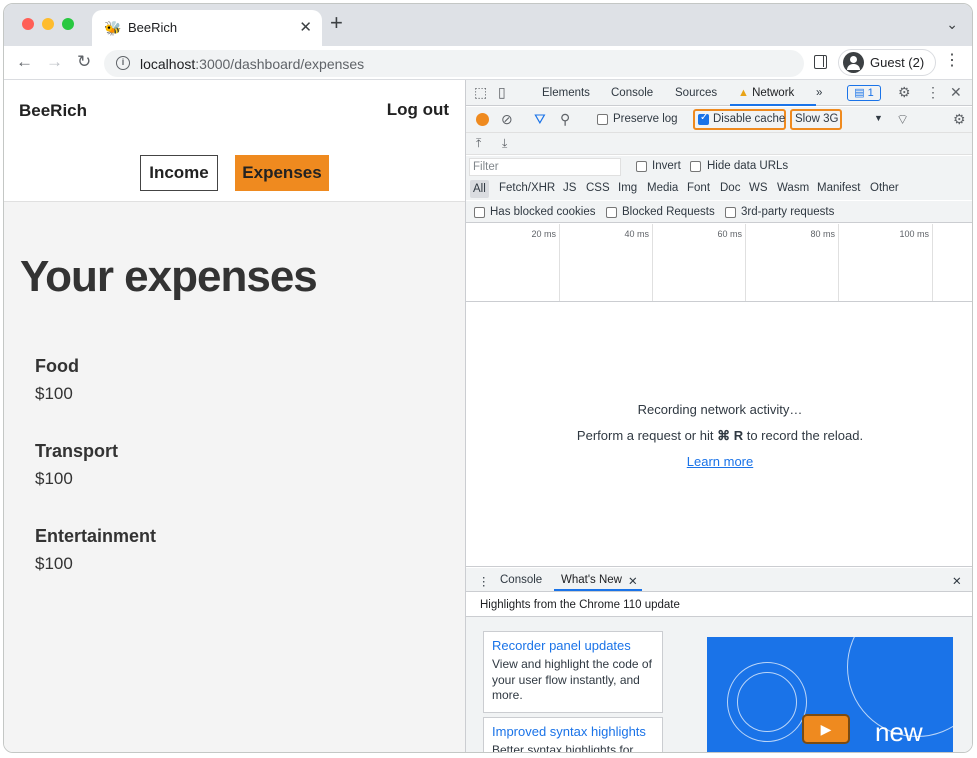 This screenshot has height=758, width=977. I want to click on timeline-tick-label: 40 ms, so click(636, 234).